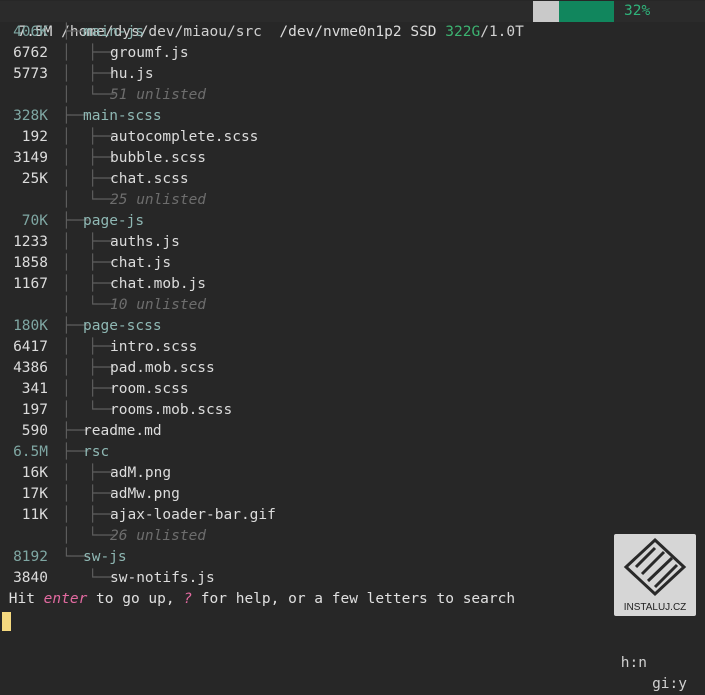  I want to click on file-name: intro.scss, so click(154, 347).